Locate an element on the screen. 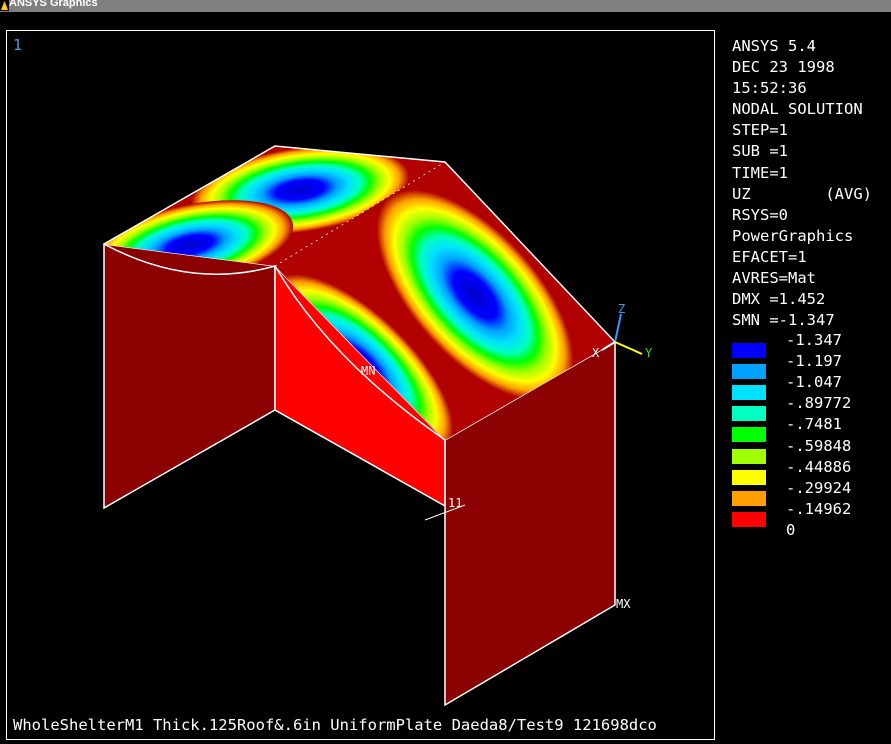  info-line: TIME=1 is located at coordinates (760, 172).